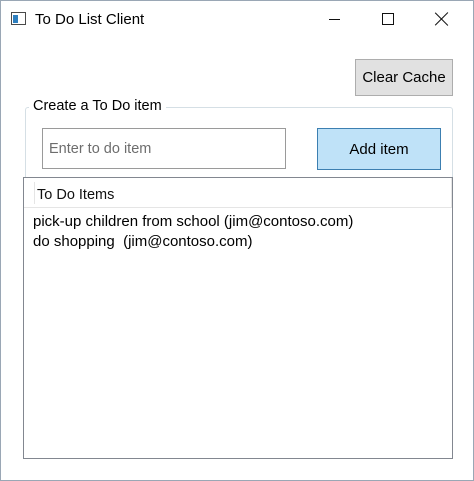 This screenshot has width=474, height=481. What do you see at coordinates (164, 148) in the screenshot?
I see `todo-item-input` at bounding box center [164, 148].